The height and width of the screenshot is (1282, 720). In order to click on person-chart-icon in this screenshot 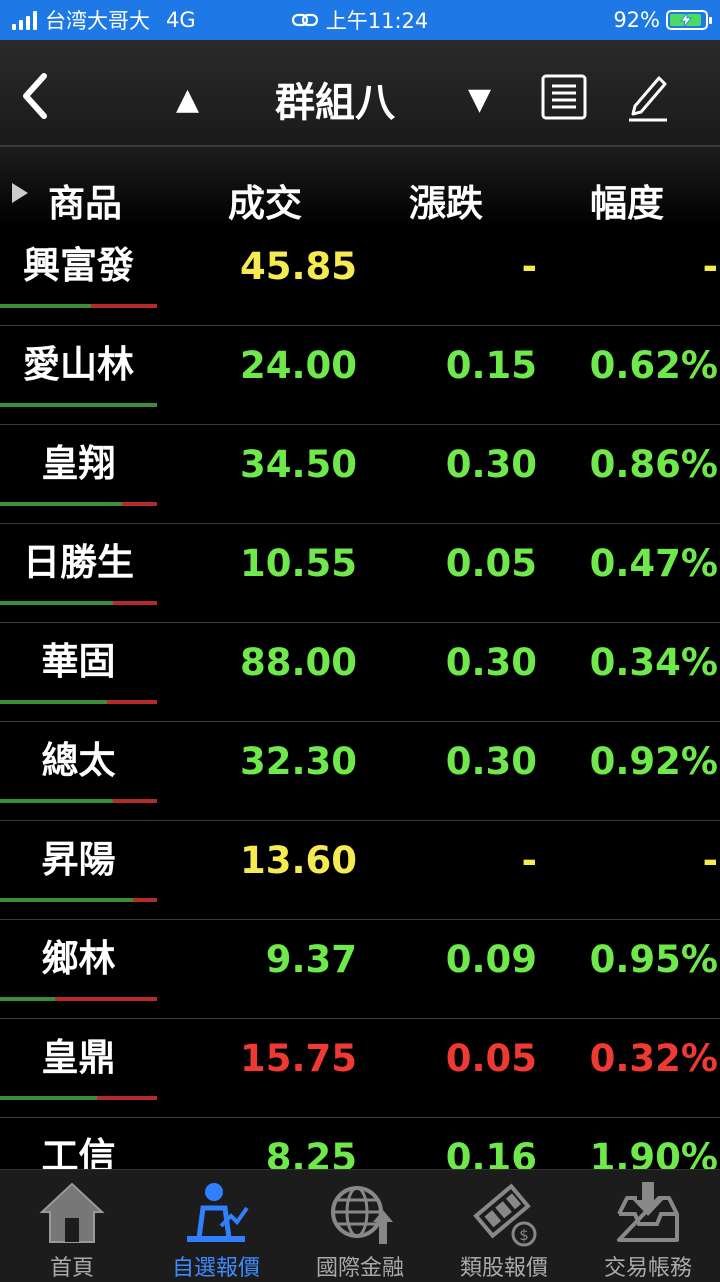, I will do `click(218, 1212)`.